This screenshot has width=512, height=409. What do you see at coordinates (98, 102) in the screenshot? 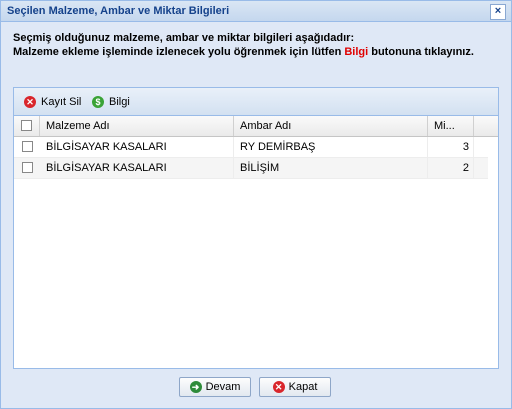
I see `info-icon: $` at bounding box center [98, 102].